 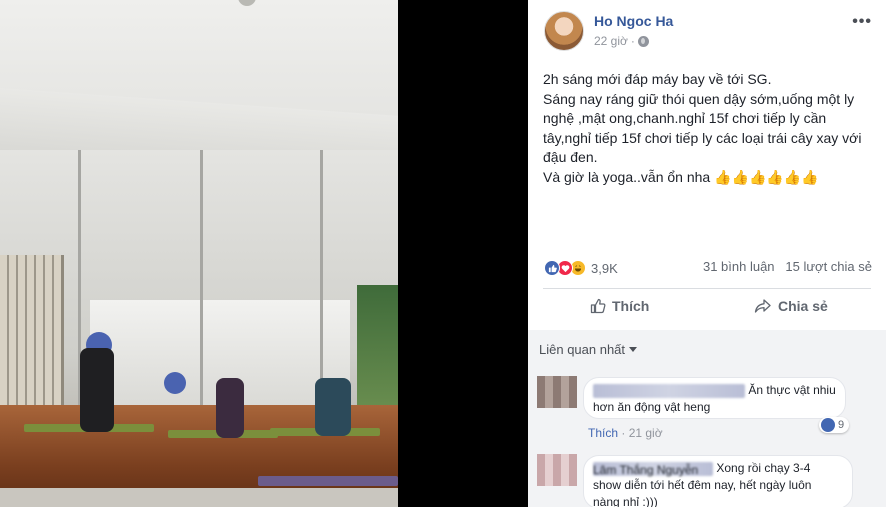 I want to click on engagement-counts: 31 bình luận 15 lượt chia sẻ, so click(x=787, y=266).